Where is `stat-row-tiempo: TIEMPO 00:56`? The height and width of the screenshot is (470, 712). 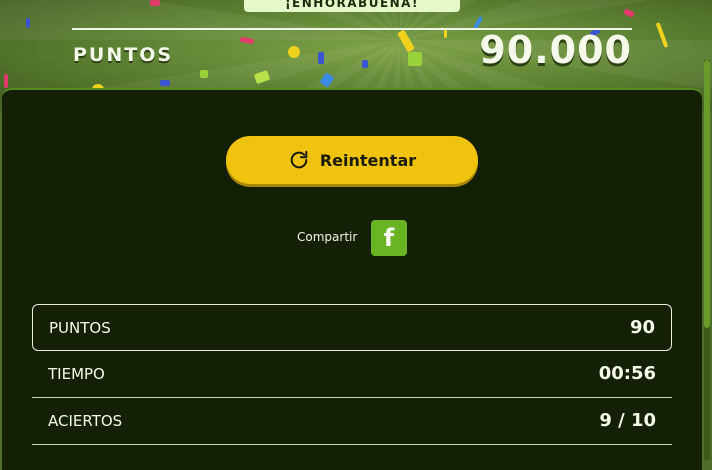
stat-row-tiempo: TIEMPO 00:56 is located at coordinates (352, 374).